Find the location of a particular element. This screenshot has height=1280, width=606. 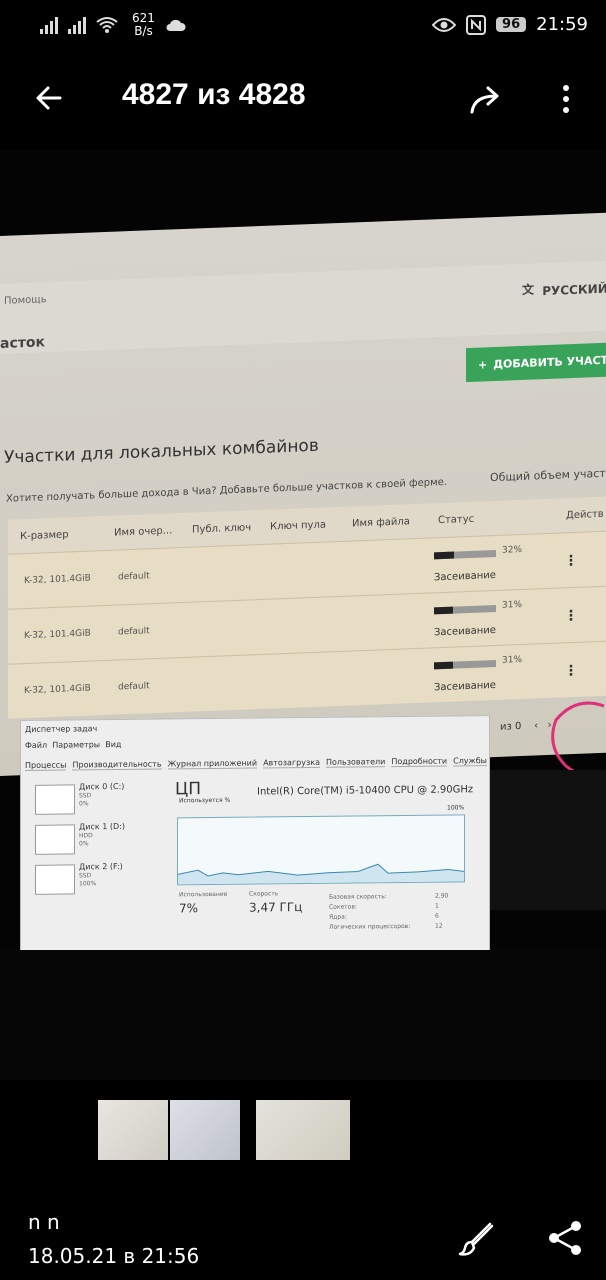

help-menu: Помощь is located at coordinates (25, 300).